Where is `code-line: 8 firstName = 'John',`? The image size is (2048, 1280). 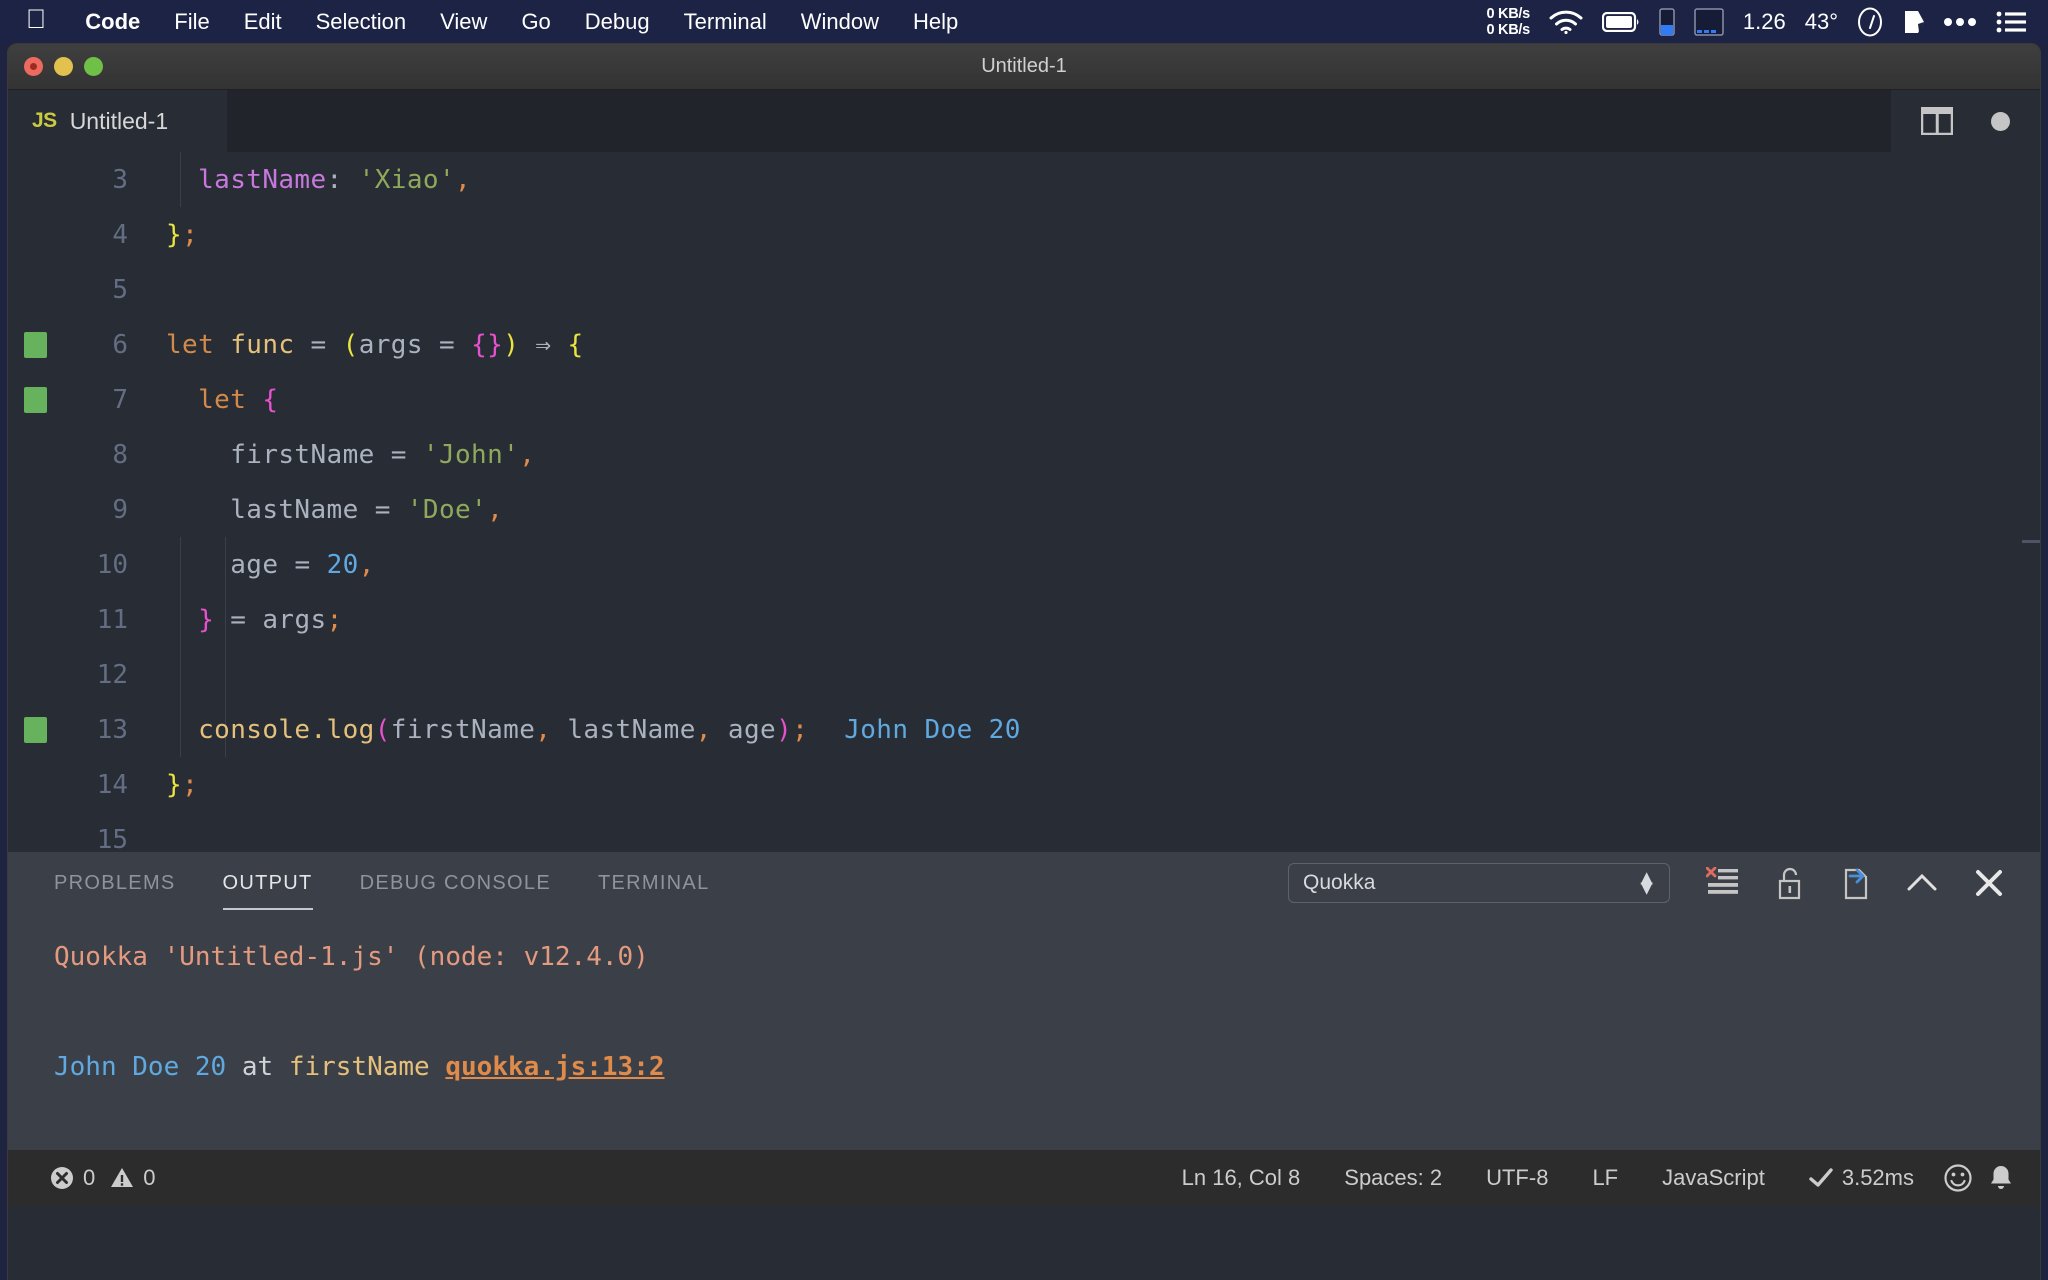
code-line: 8 firstName = 'John', is located at coordinates (1024, 454).